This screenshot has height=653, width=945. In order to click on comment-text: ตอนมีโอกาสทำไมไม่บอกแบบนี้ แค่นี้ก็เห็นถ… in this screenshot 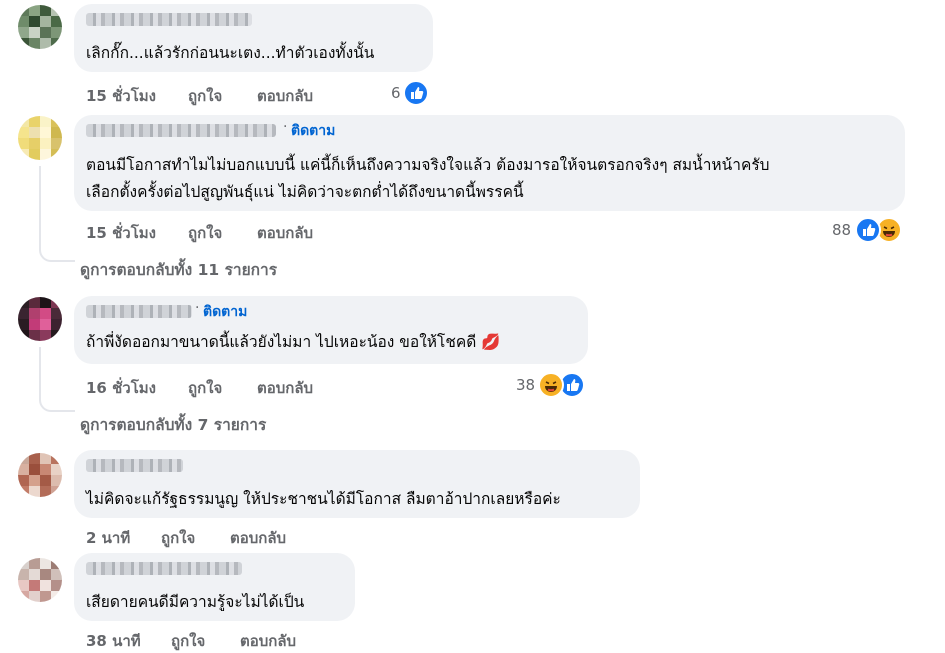, I will do `click(428, 165)`.